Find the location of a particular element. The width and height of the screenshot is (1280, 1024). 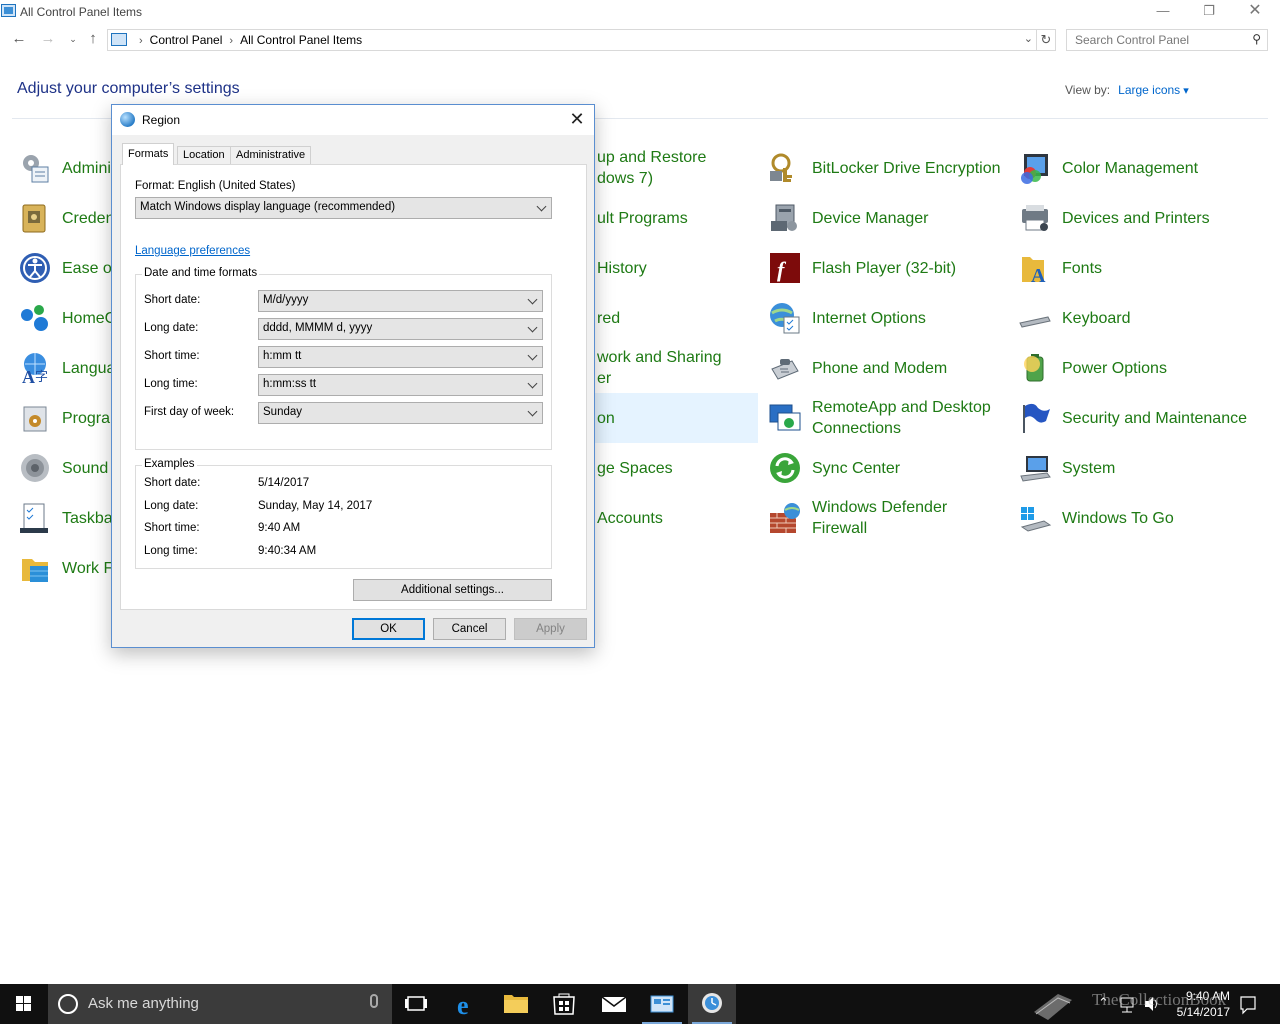

ok-button: OK is located at coordinates (388, 629).